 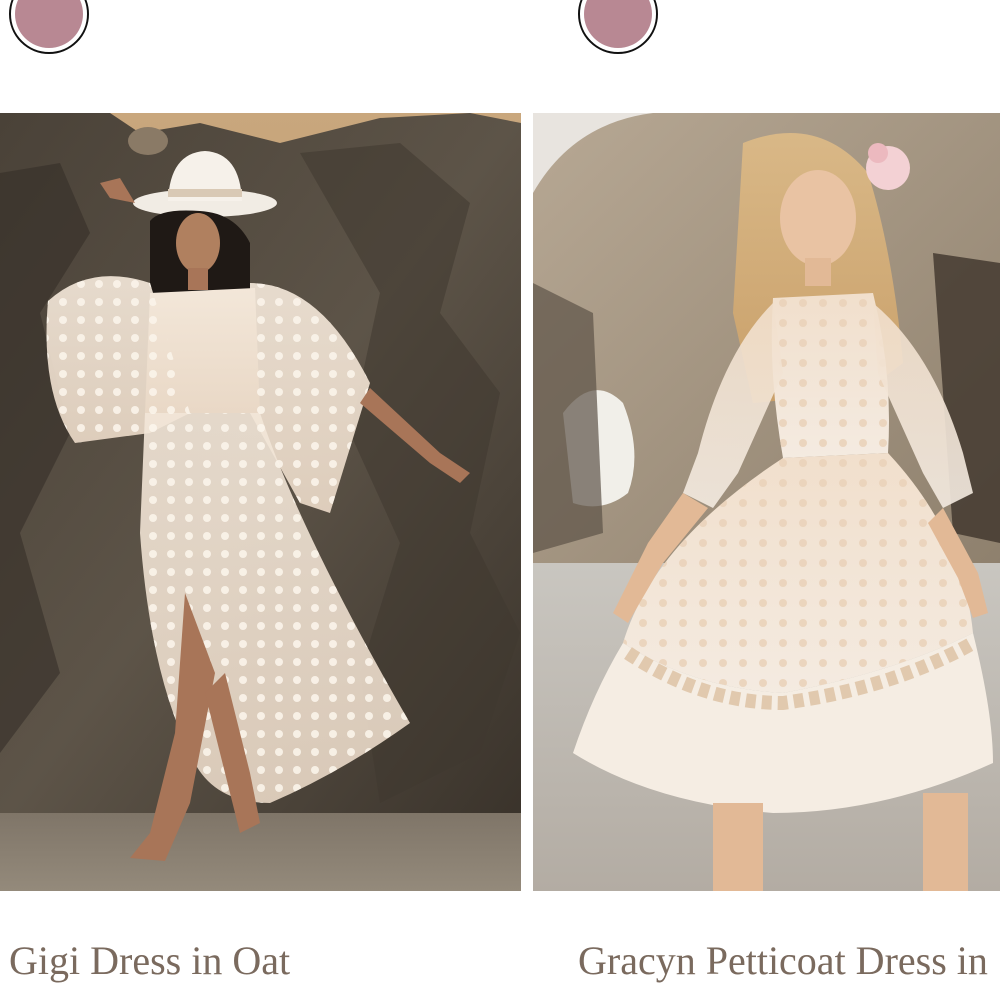 What do you see at coordinates (783, 961) in the screenshot?
I see `product-title-2: Gracyn Petticoat Dress in` at bounding box center [783, 961].